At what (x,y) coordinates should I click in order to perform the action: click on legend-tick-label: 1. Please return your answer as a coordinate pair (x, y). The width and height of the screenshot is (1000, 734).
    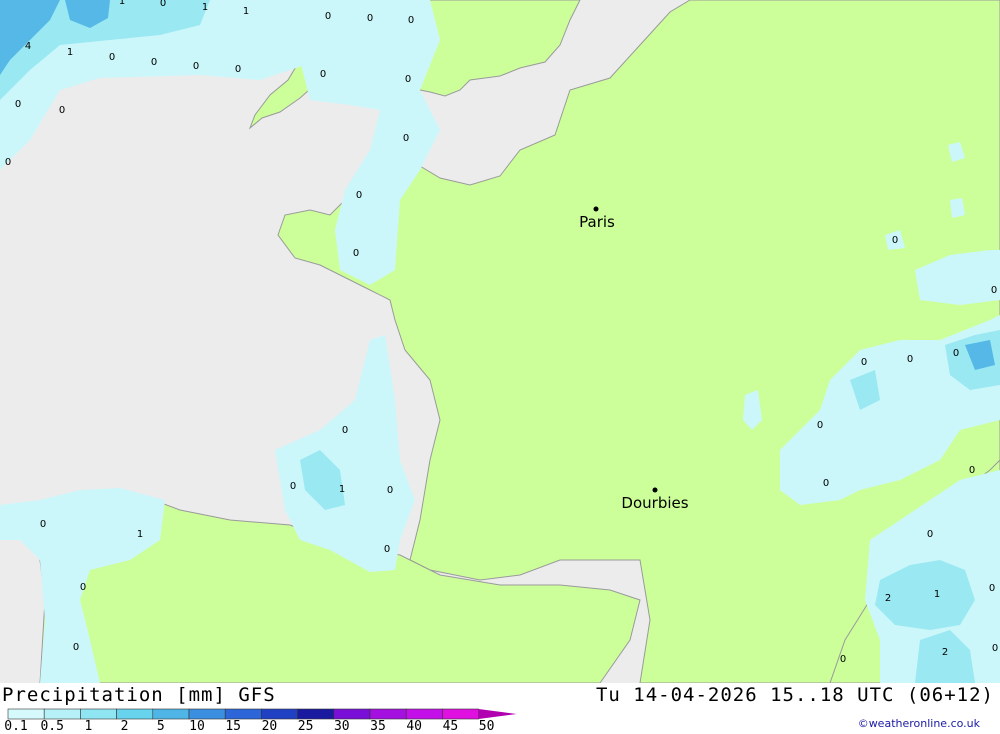
    Looking at the image, I should click on (88, 726).